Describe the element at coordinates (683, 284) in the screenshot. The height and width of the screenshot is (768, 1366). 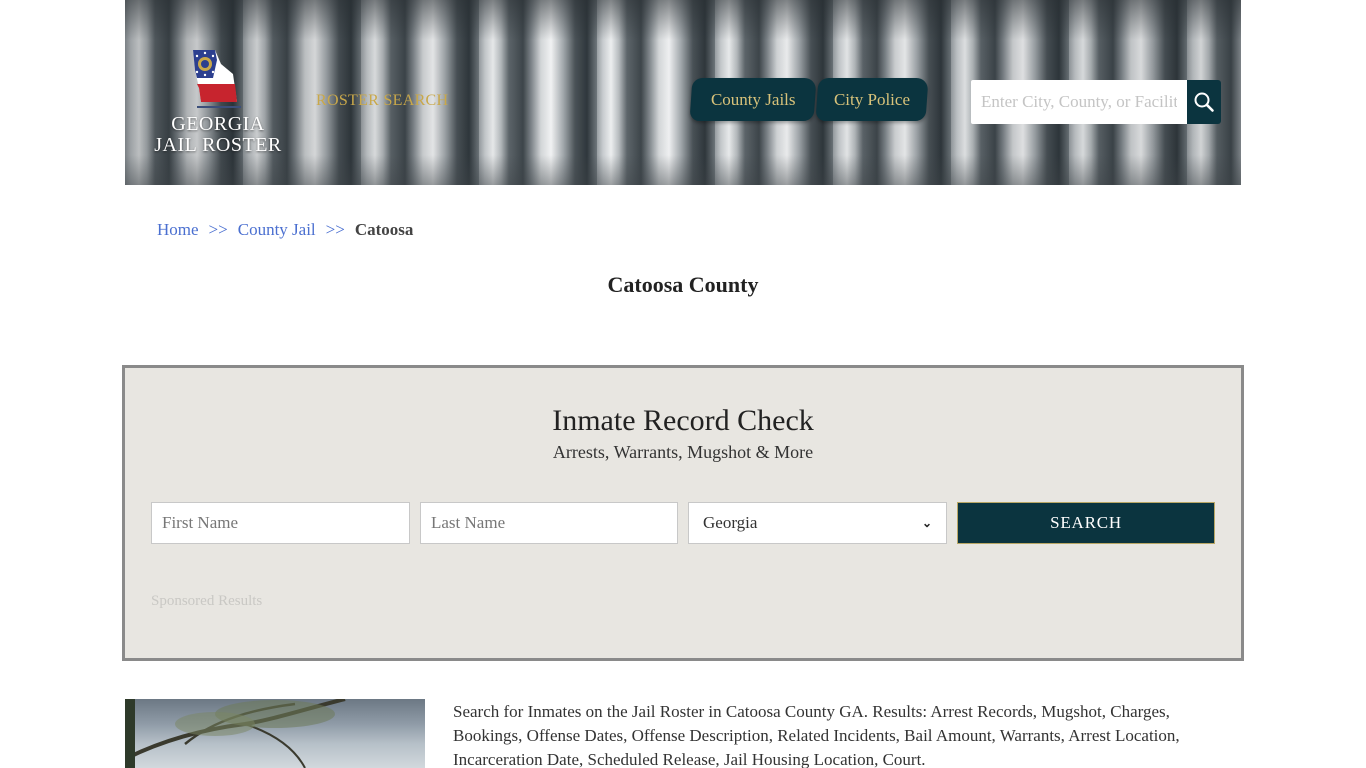
I see `page-title: Catoosa County` at that location.